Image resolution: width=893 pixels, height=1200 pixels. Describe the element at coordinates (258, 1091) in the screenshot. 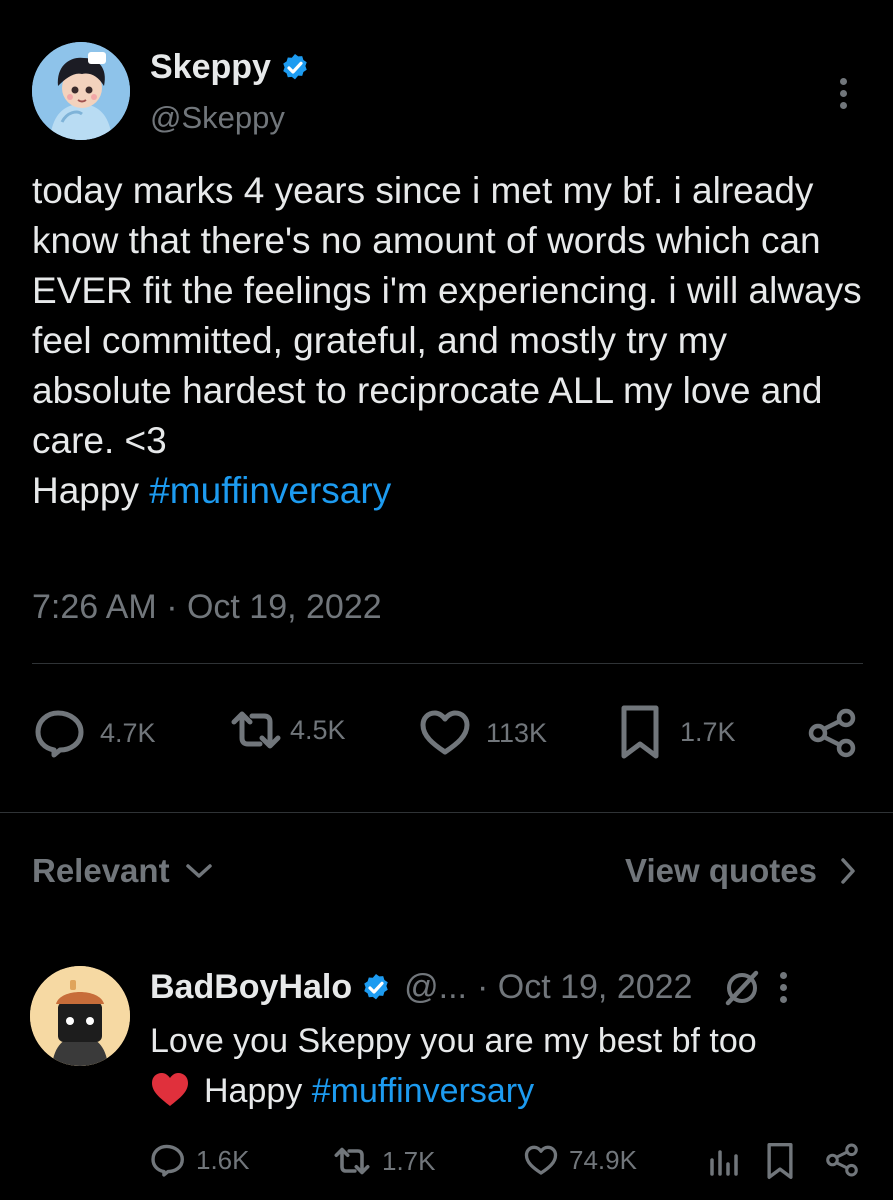

I see `reply-text-prefix: Happy` at that location.